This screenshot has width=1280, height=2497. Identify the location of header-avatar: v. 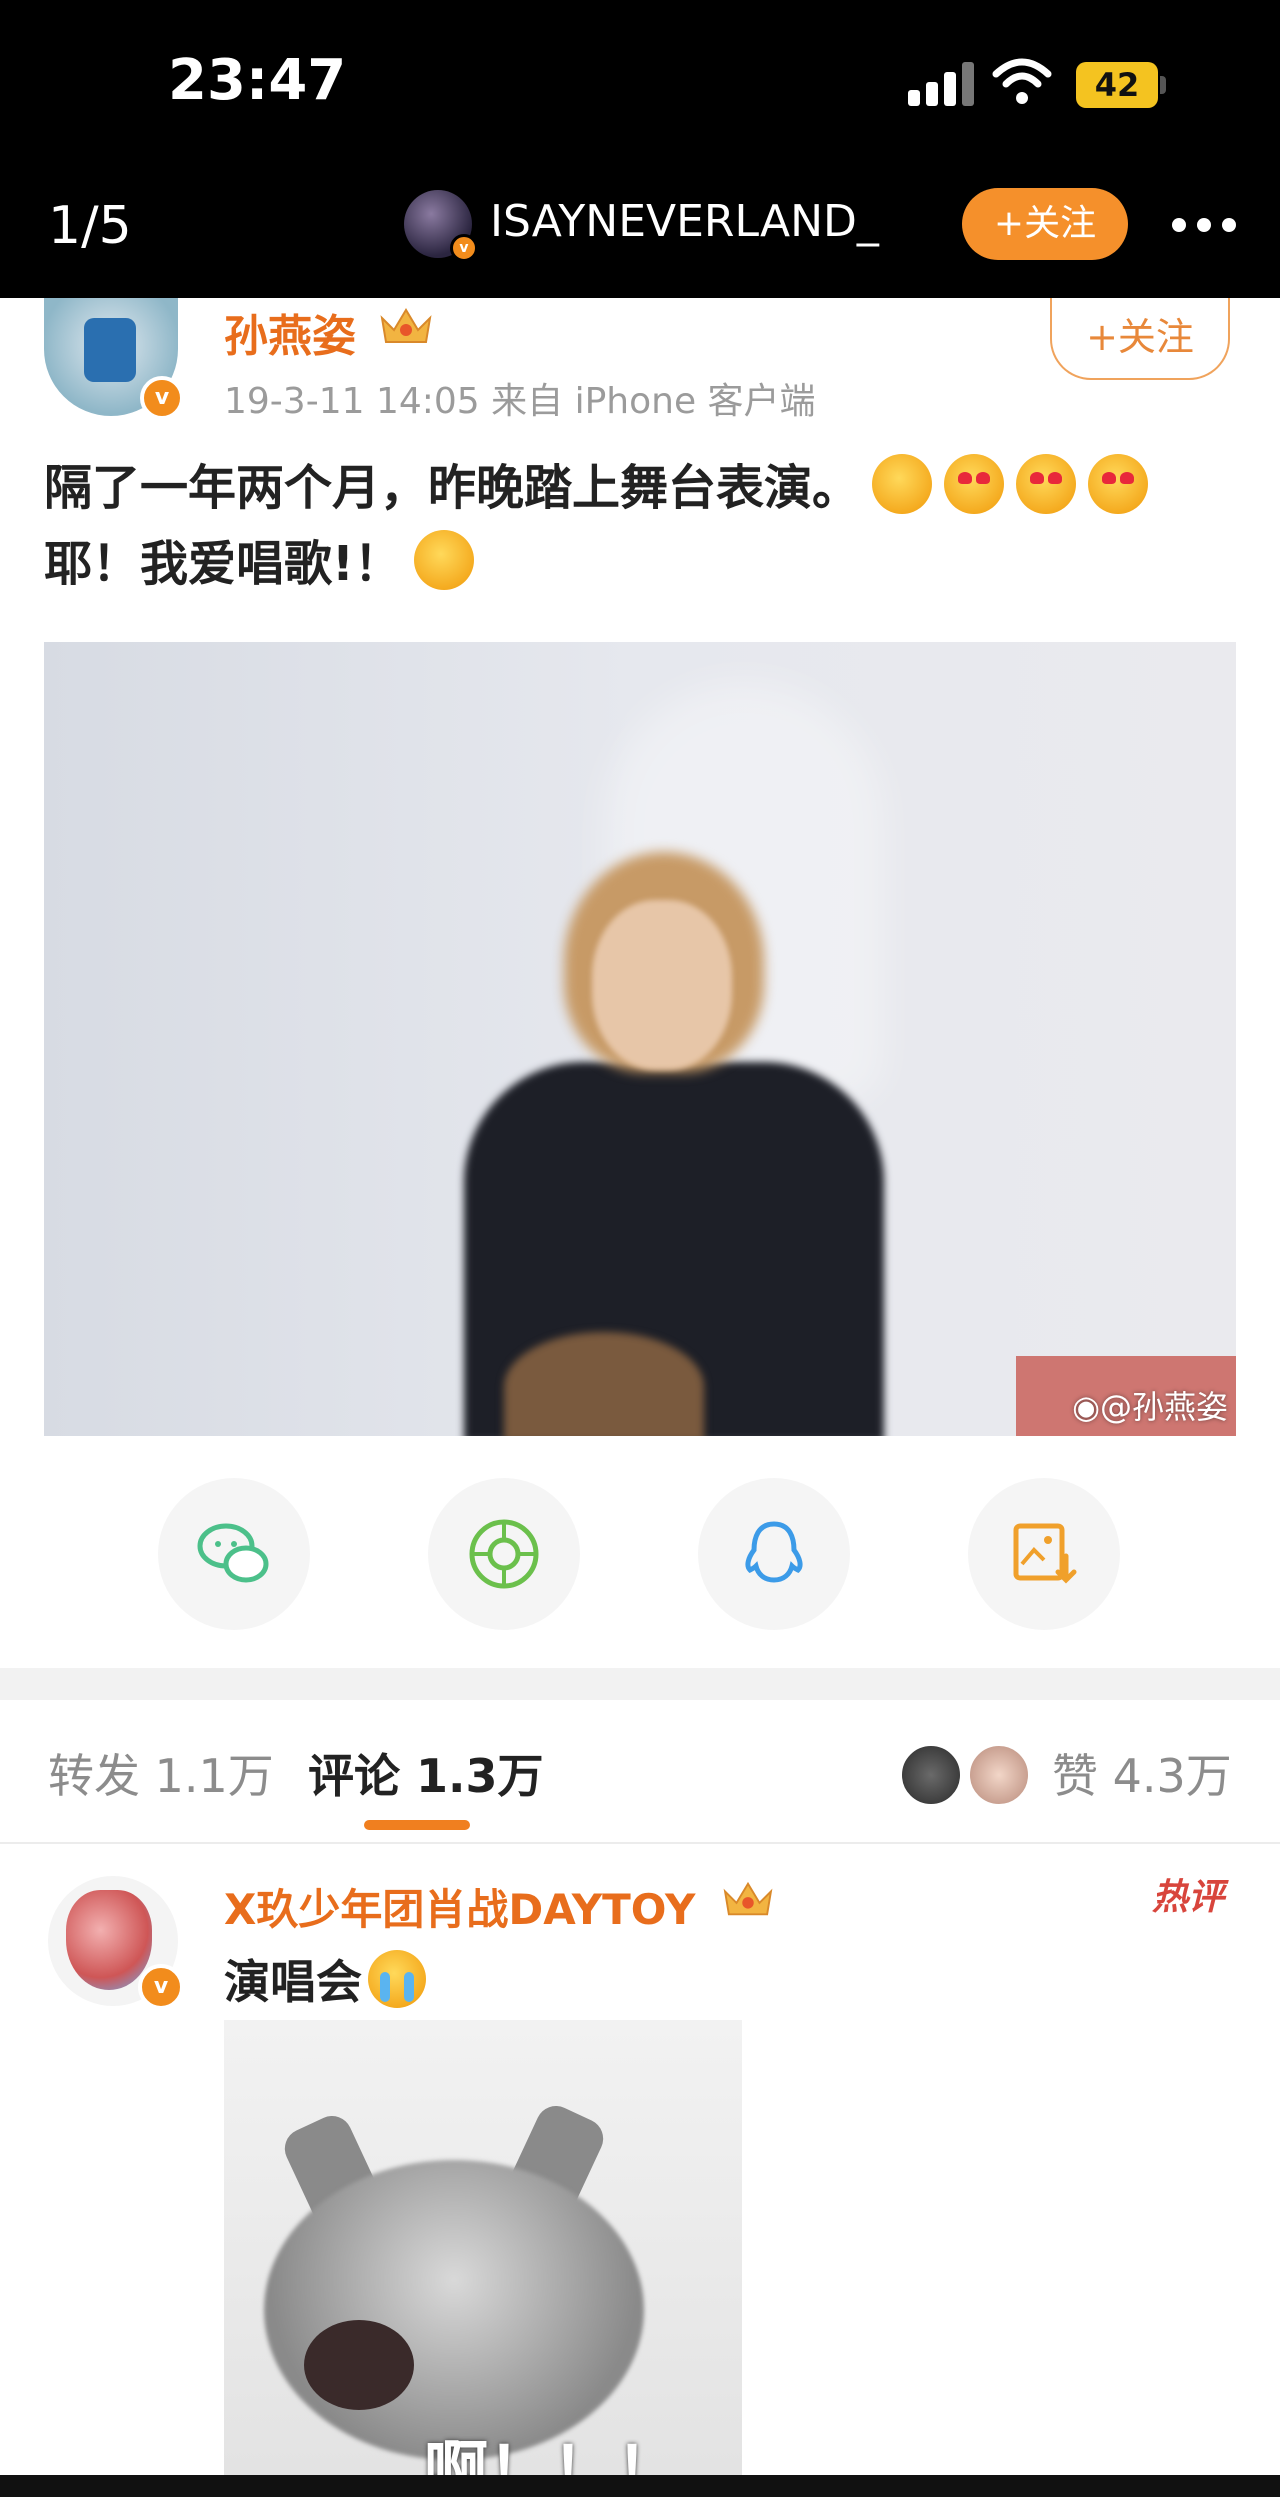
(441, 226).